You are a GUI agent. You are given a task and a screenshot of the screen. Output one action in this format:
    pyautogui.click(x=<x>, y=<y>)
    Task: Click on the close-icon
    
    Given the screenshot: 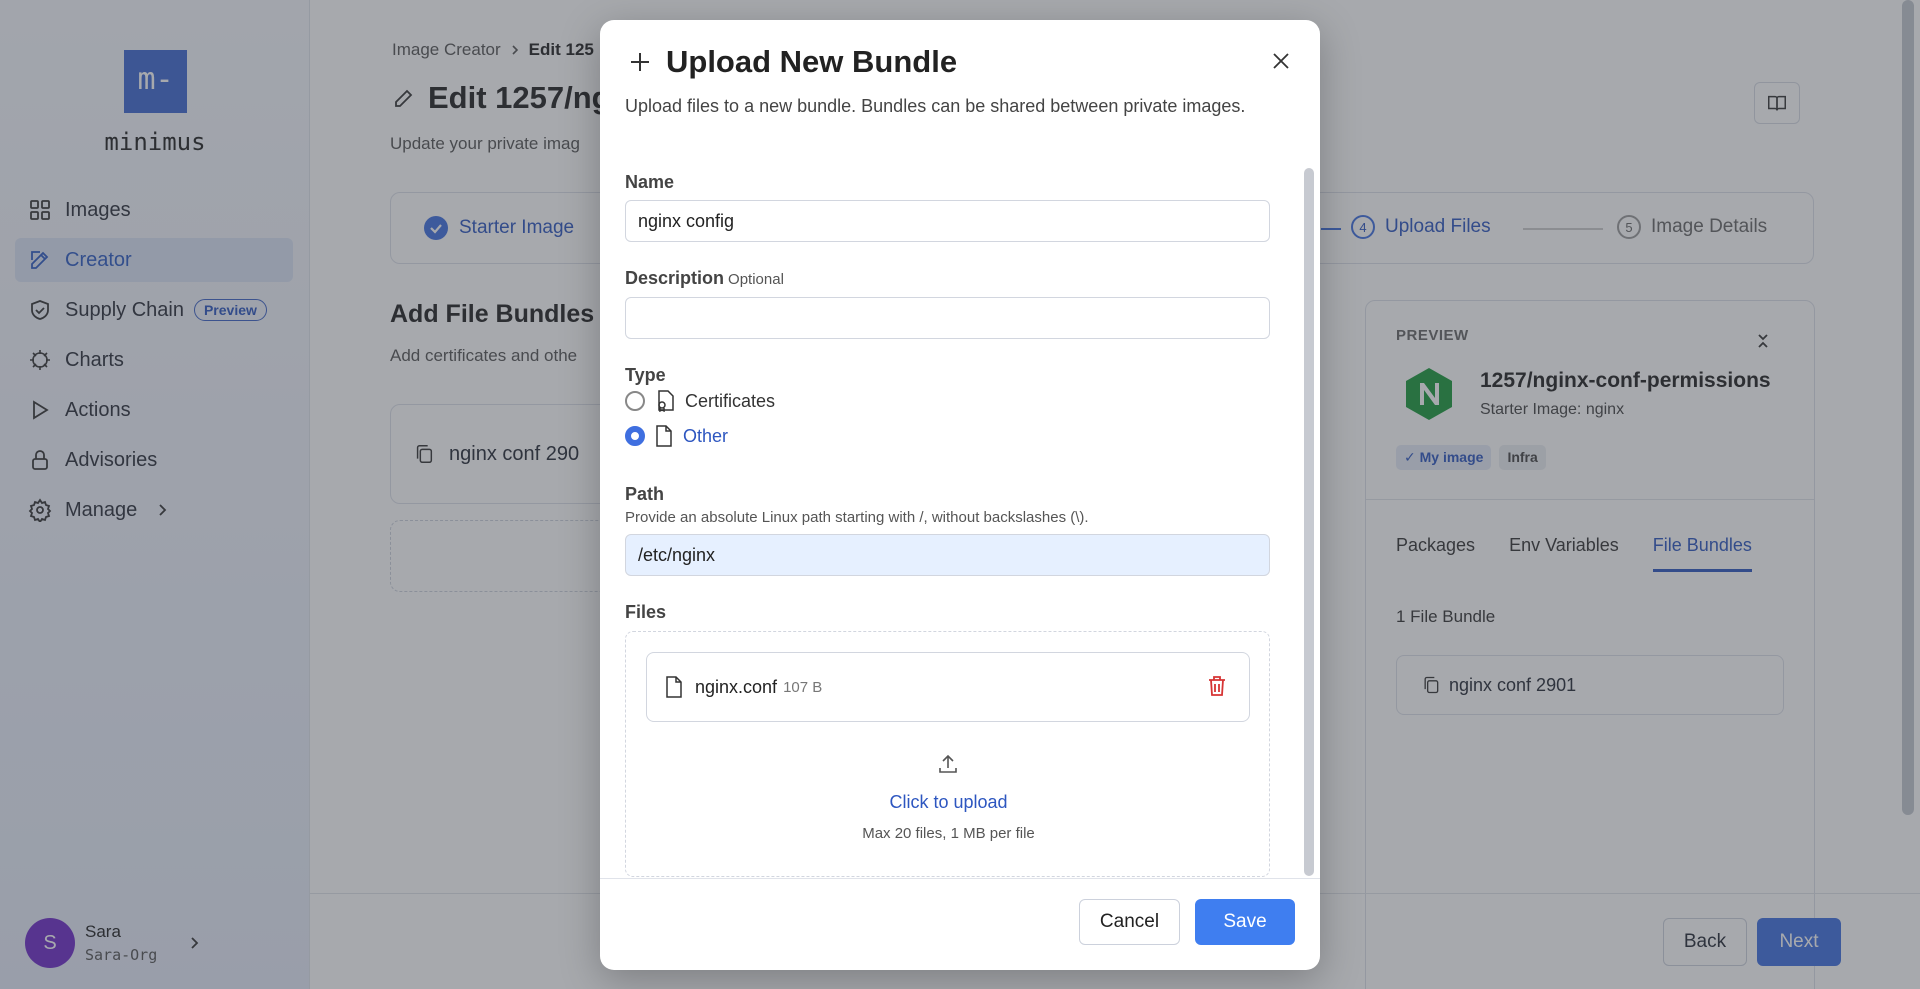 What is the action you would take?
    pyautogui.click(x=1281, y=61)
    